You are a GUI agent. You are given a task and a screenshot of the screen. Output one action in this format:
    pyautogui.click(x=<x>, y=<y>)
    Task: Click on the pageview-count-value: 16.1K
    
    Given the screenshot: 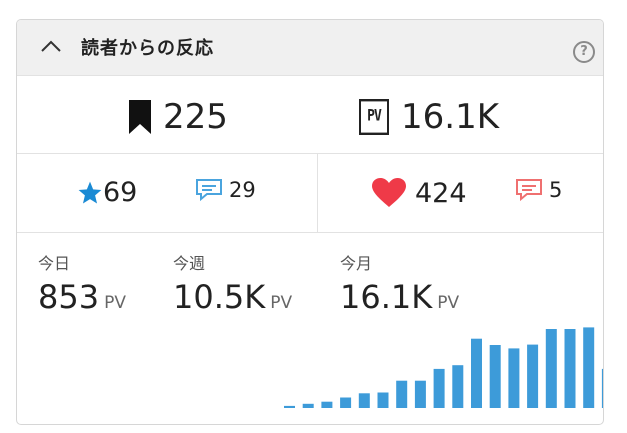 What is the action you would take?
    pyautogui.click(x=450, y=117)
    